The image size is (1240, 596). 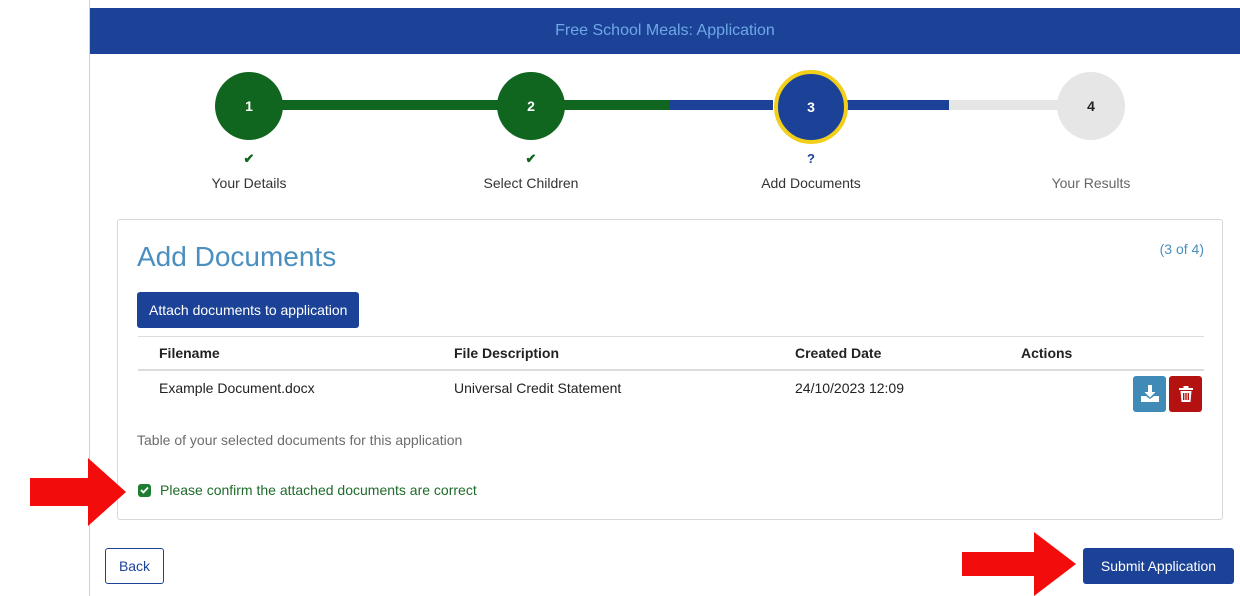 I want to click on step-track-3-4b, so click(x=1004, y=105).